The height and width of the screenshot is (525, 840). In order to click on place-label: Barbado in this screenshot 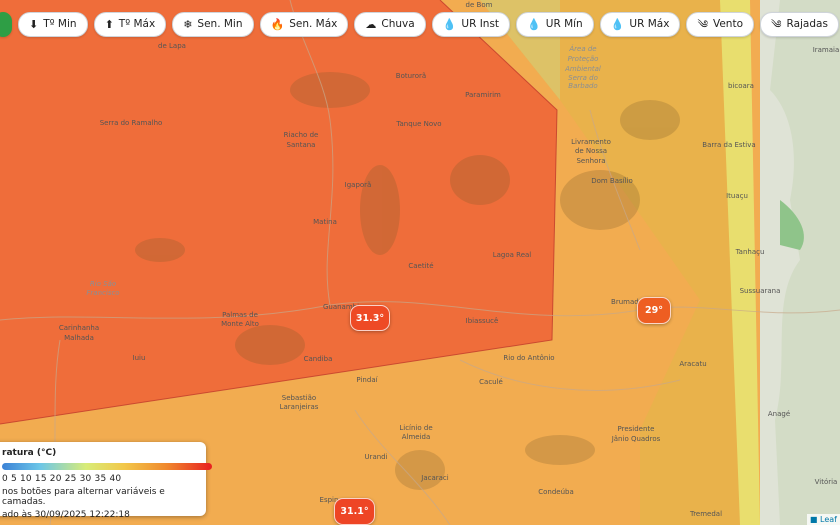, I will do `click(582, 86)`.